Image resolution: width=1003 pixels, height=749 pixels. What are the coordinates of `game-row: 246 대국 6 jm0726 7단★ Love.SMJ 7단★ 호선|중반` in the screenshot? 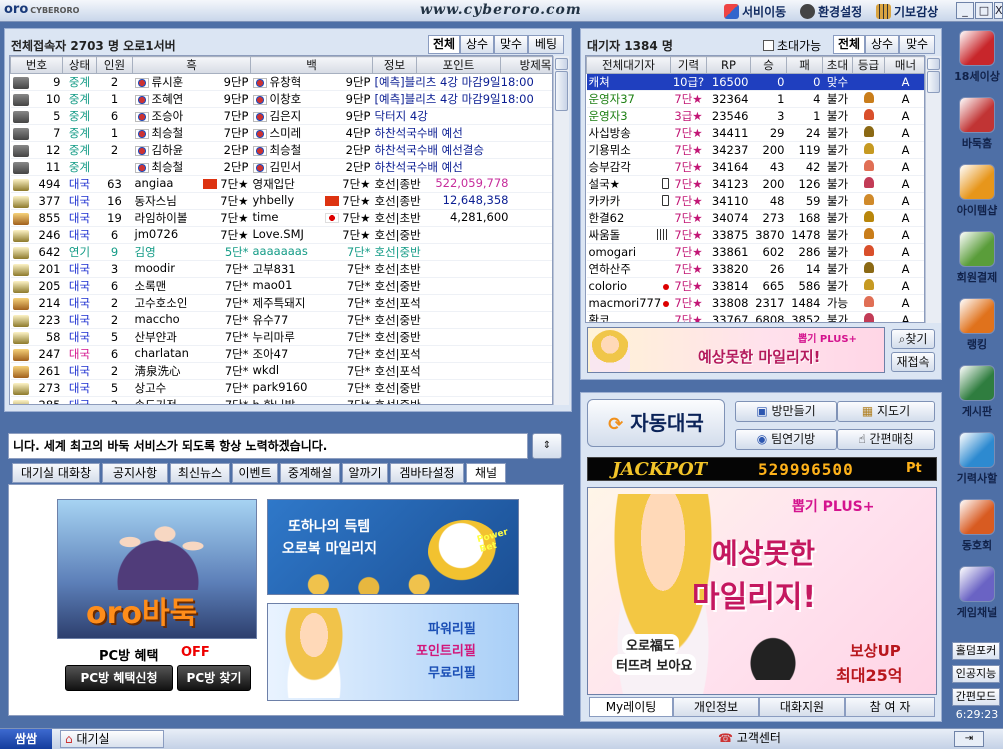 It's located at (281, 235).